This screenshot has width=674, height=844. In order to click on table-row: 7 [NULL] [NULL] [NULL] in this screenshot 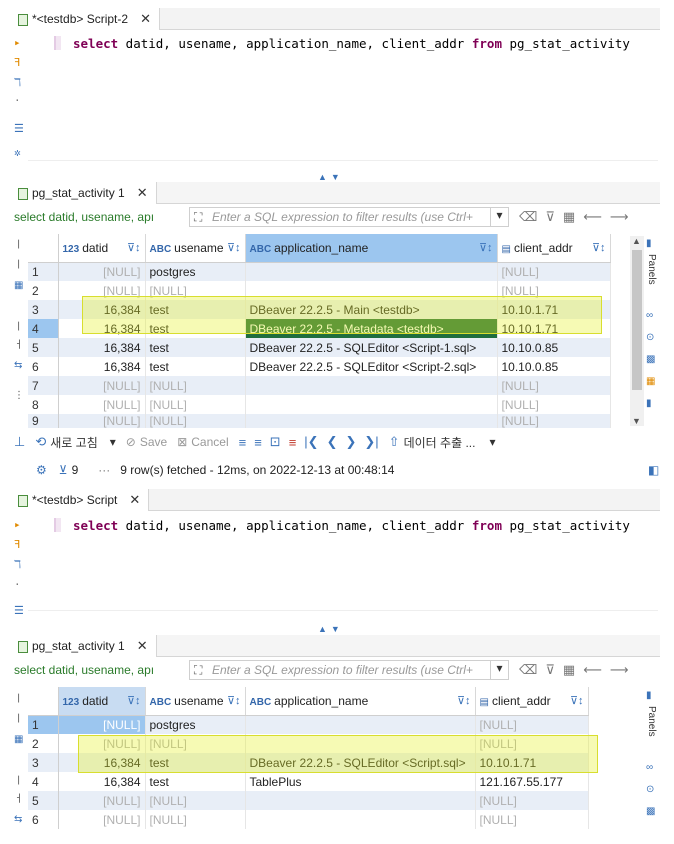, I will do `click(319, 385)`.